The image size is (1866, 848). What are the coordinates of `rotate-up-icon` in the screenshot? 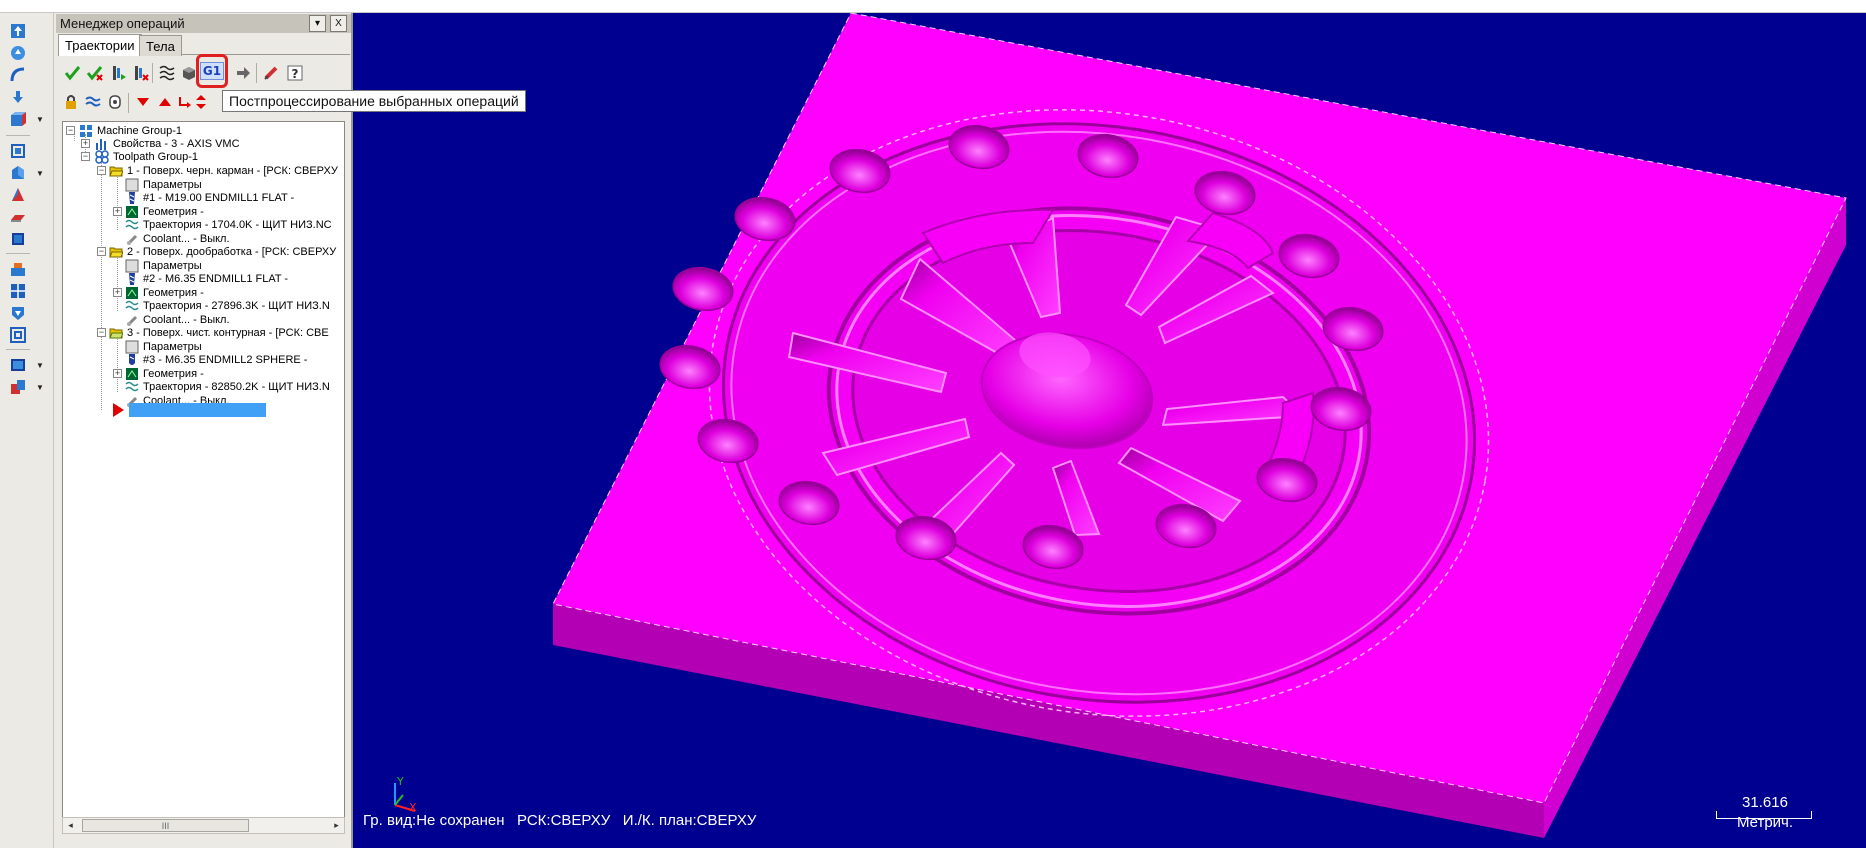 It's located at (18, 53).